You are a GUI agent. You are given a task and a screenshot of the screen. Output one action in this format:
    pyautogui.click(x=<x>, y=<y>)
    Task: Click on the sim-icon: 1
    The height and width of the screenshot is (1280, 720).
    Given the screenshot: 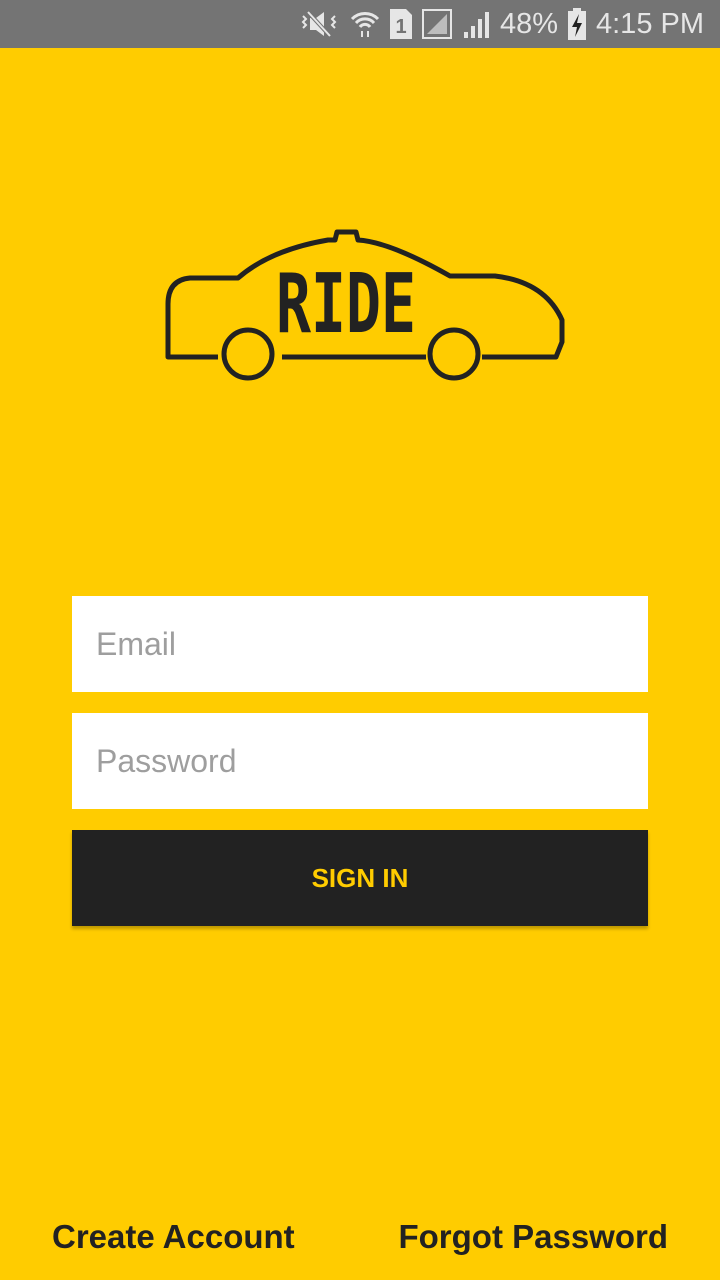 What is the action you would take?
    pyautogui.click(x=400, y=24)
    